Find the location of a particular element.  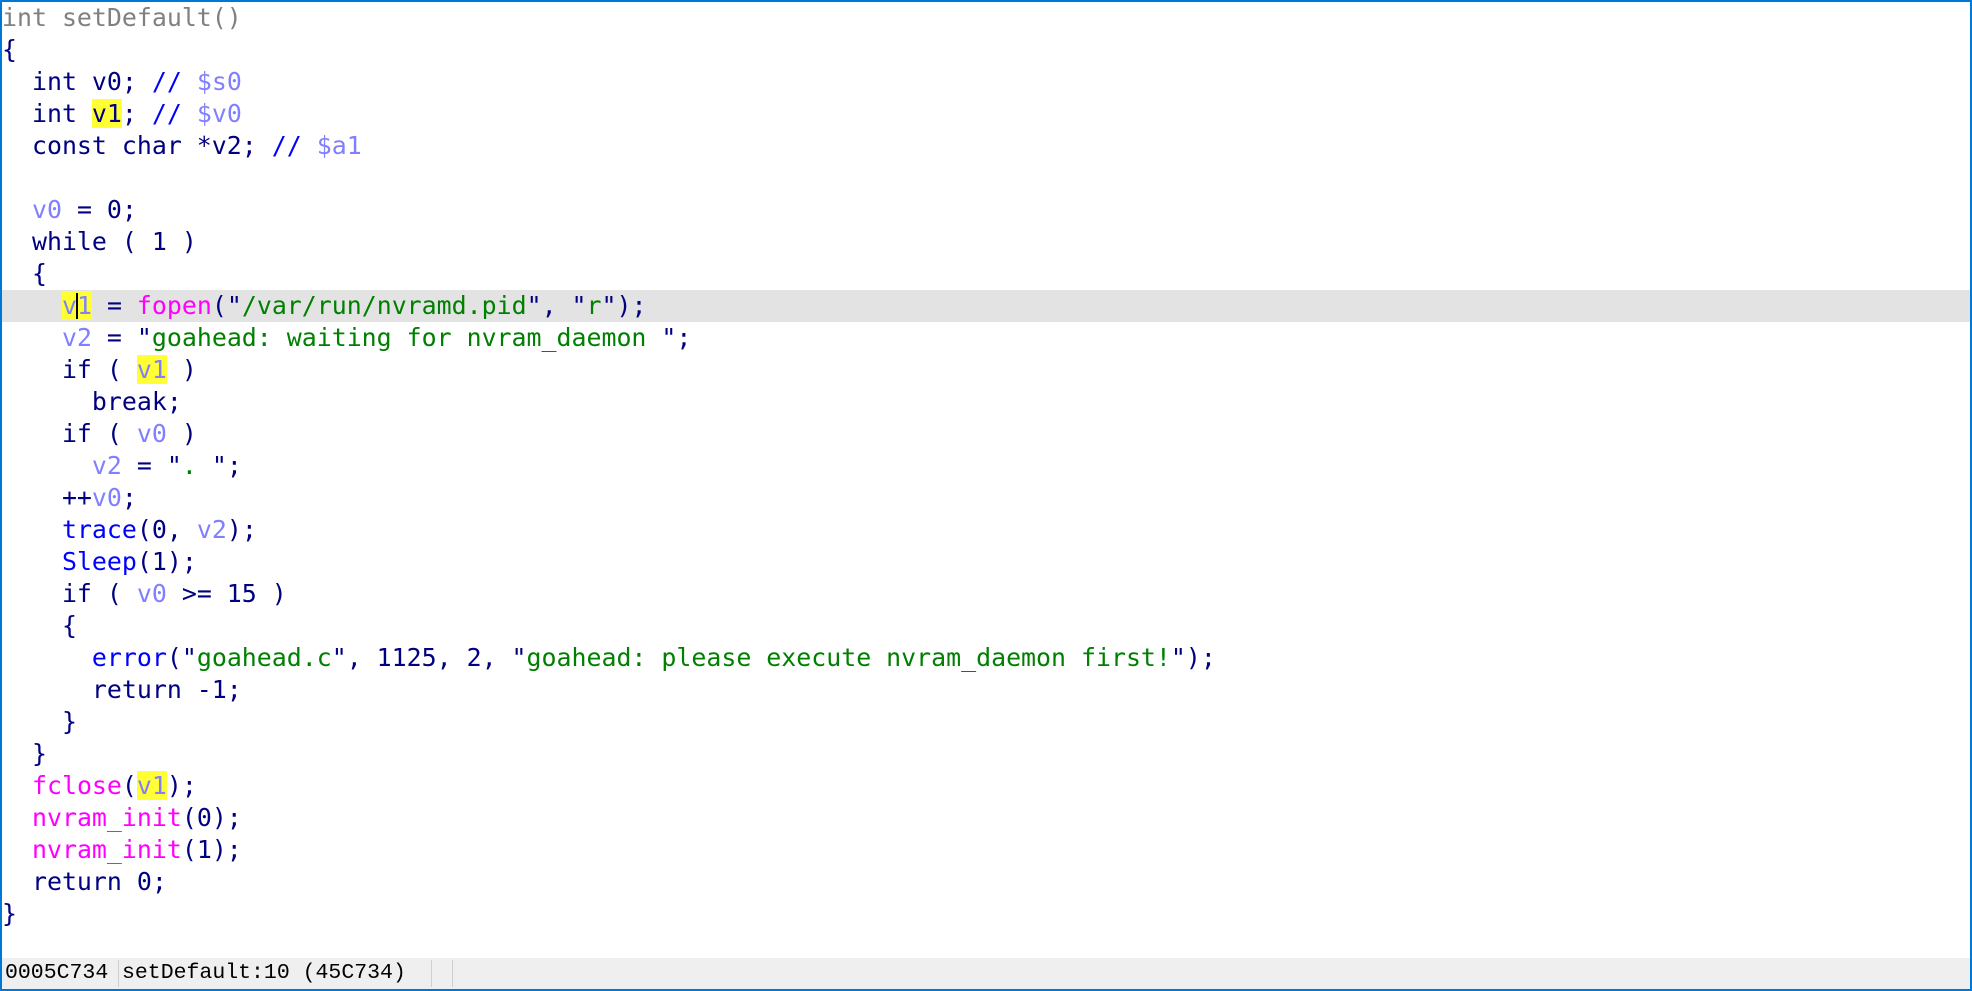

code-line: int v0; // $s0 is located at coordinates (986, 82).